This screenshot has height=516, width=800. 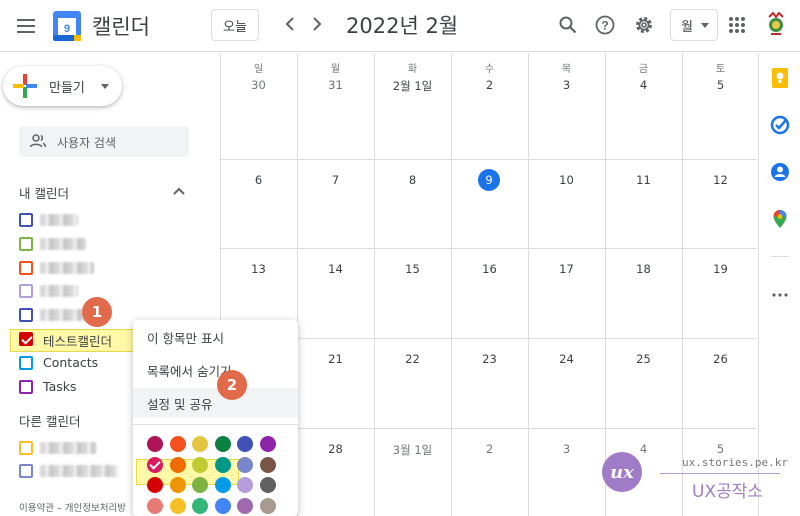 I want to click on day-number: 4, so click(x=643, y=85).